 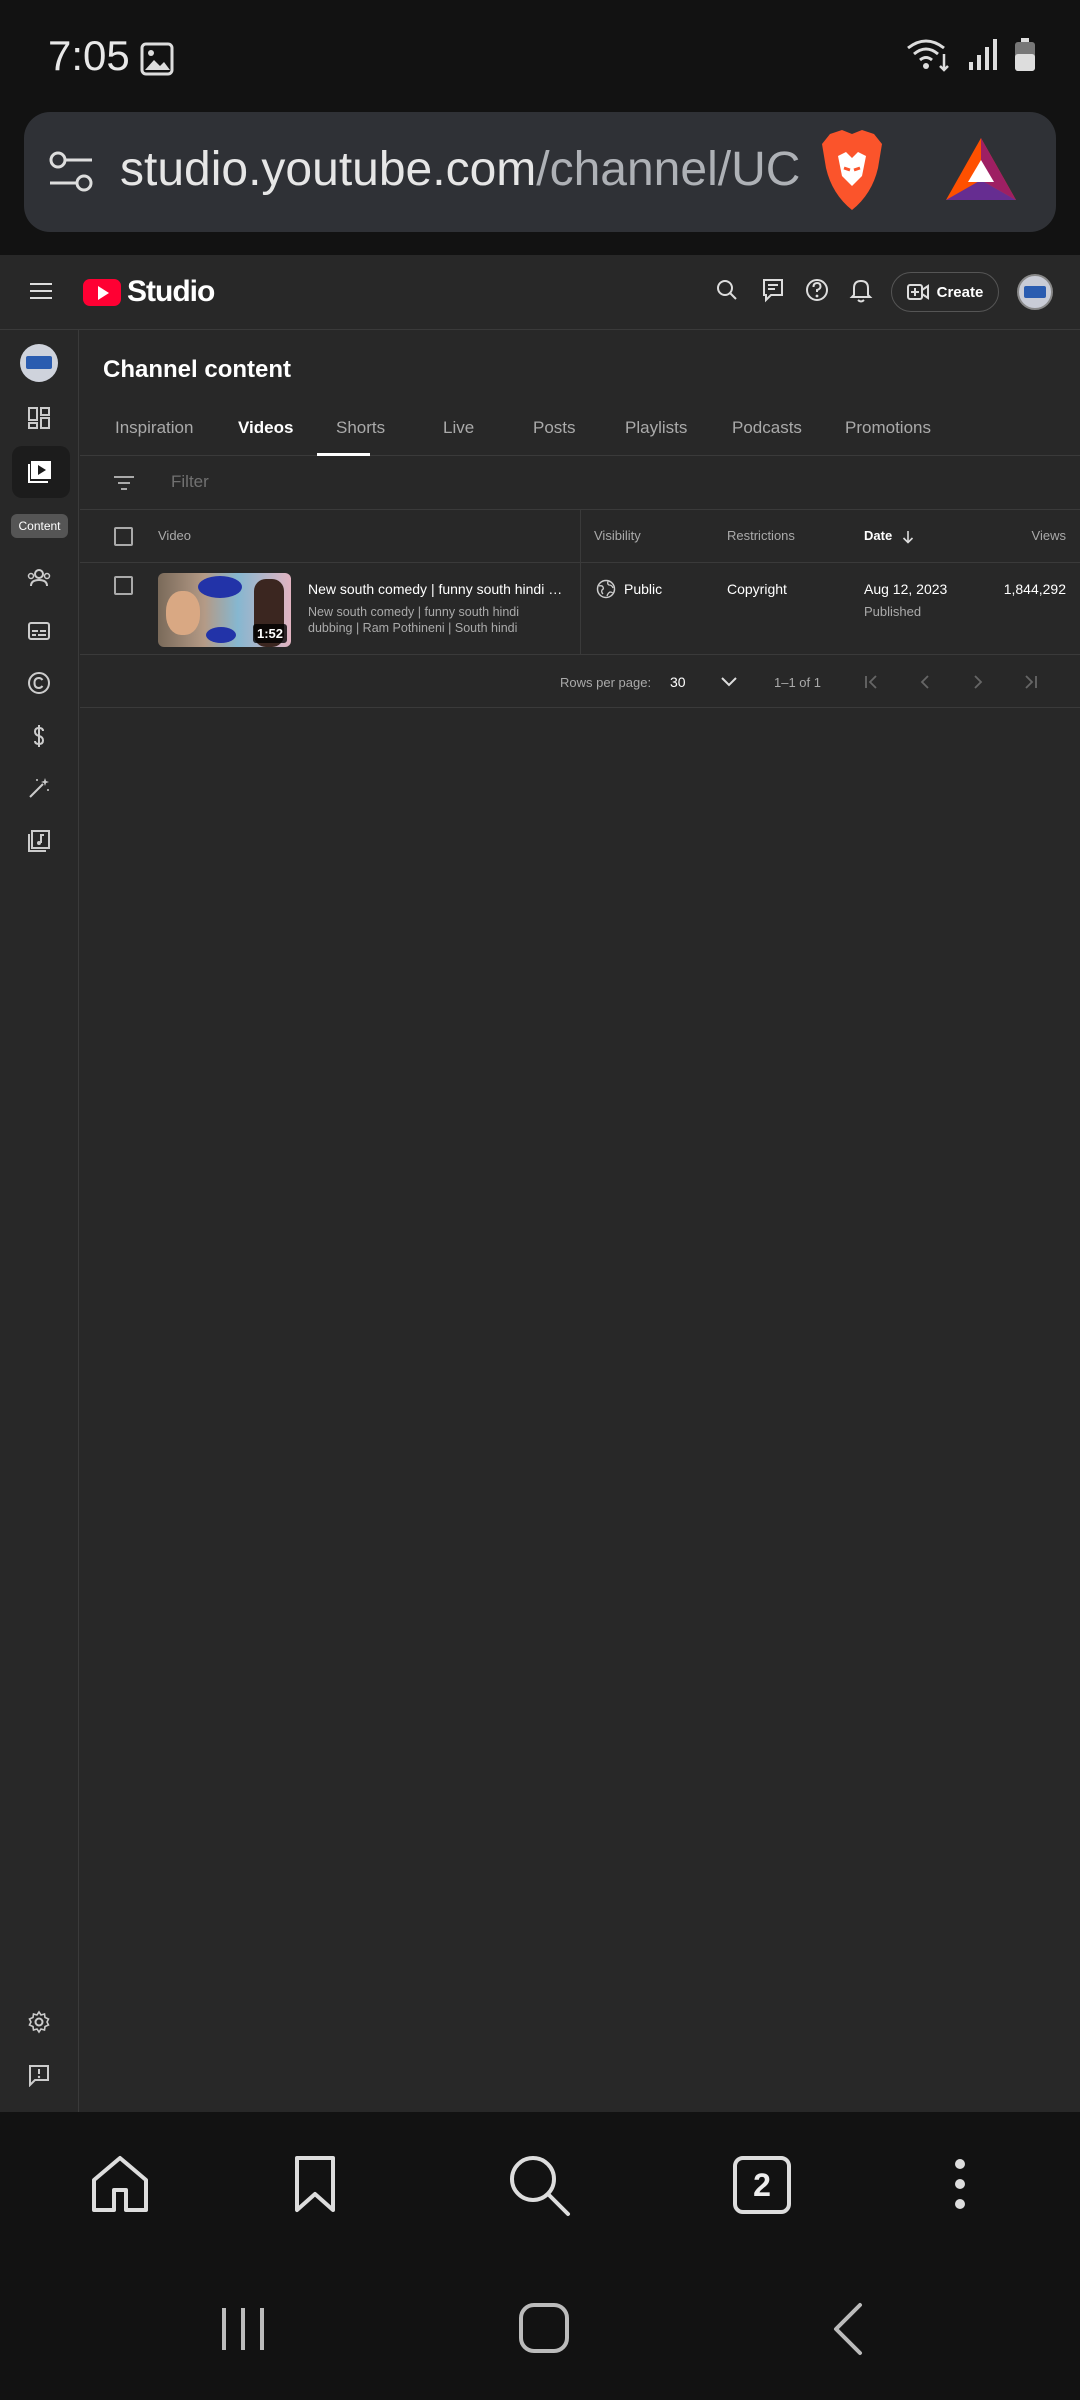 I want to click on gallery-notification-icon, so click(x=157, y=59).